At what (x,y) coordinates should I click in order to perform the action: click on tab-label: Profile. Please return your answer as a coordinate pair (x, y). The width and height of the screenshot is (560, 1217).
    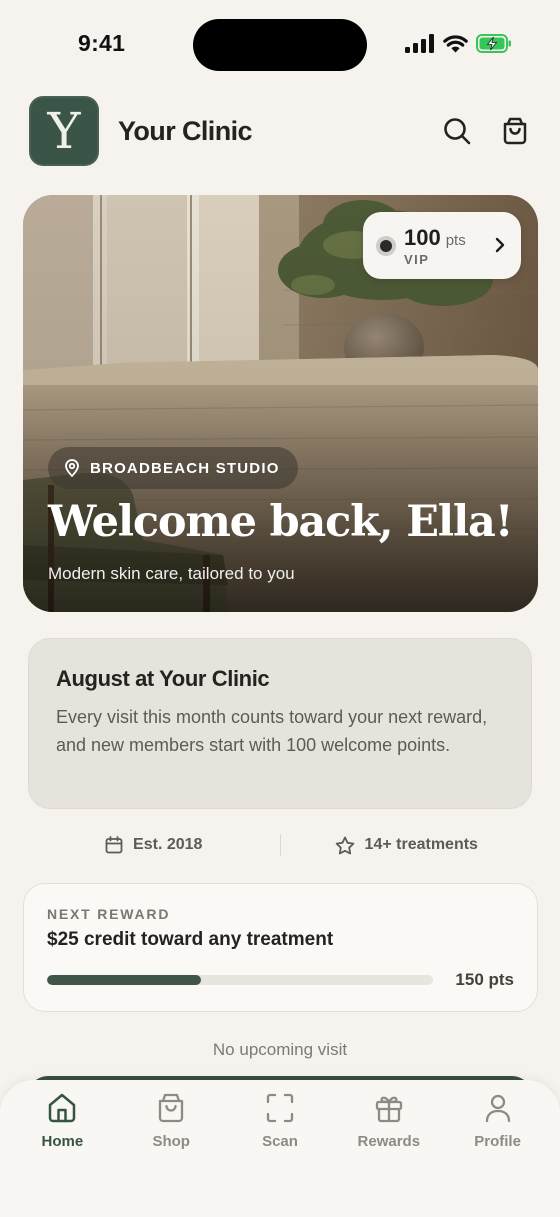
    Looking at the image, I should click on (497, 1141).